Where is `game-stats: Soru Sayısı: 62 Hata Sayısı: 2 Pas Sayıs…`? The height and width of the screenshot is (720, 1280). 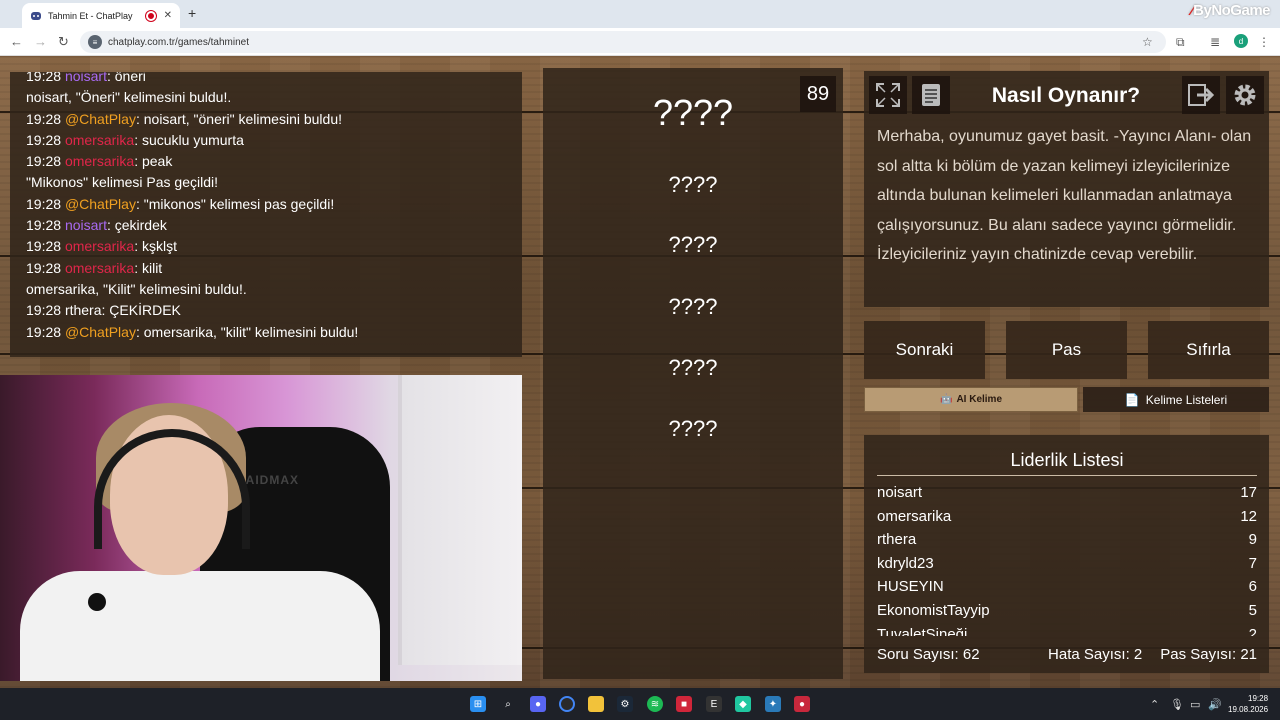
game-stats: Soru Sayısı: 62 Hata Sayısı: 2 Pas Sayıs… is located at coordinates (1067, 654).